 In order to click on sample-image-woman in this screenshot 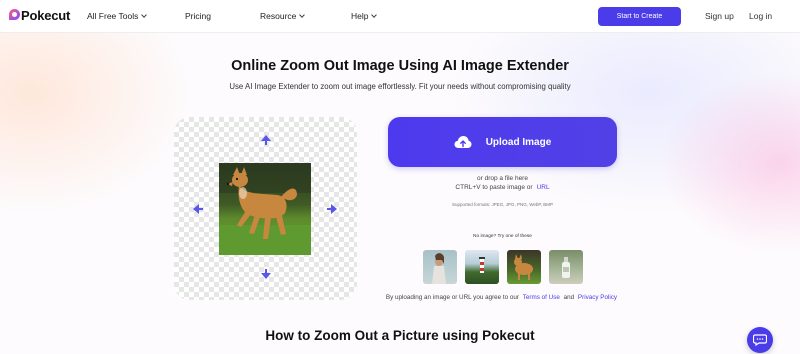, I will do `click(440, 267)`.